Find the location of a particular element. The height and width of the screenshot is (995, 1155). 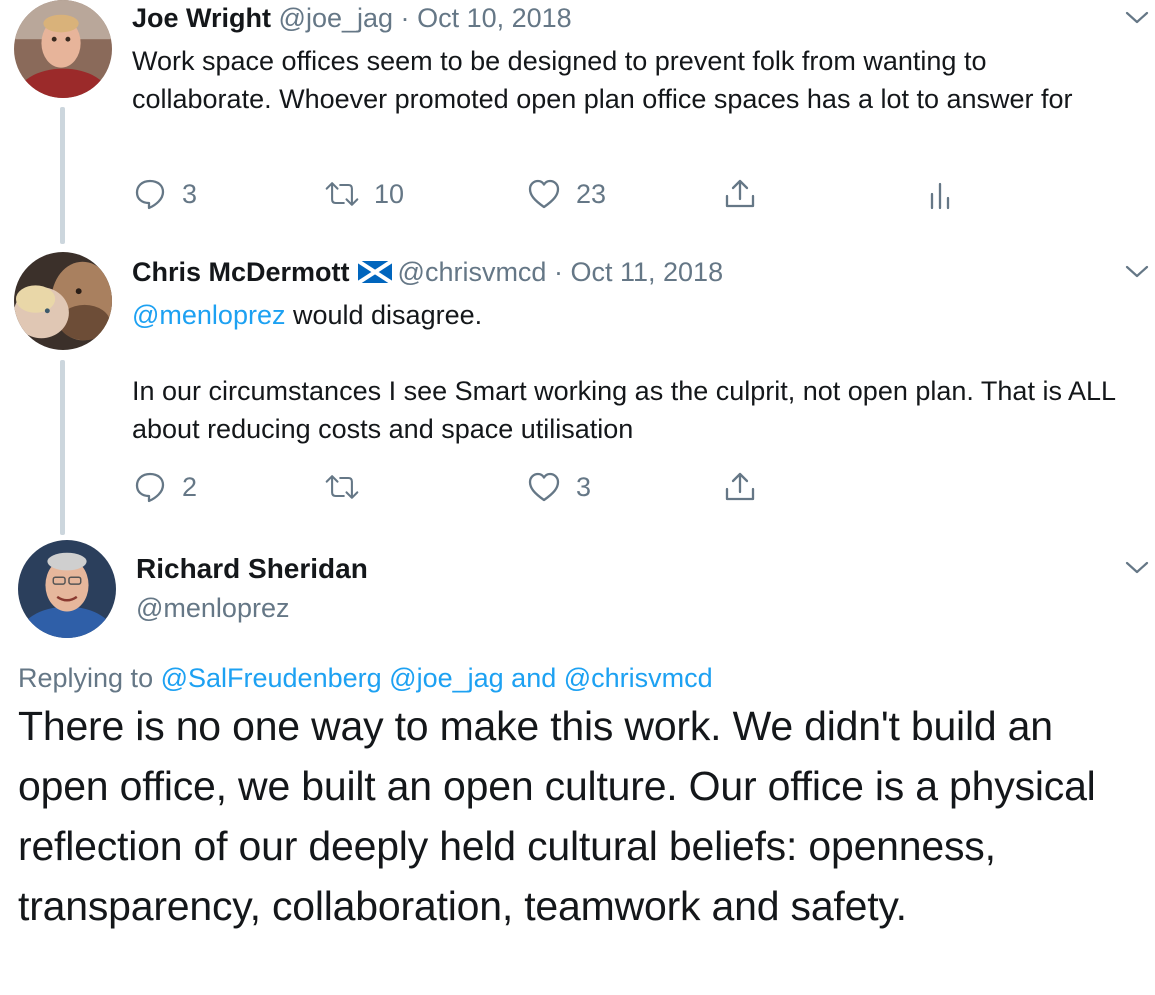

user-handle: @menloprez is located at coordinates (212, 608).